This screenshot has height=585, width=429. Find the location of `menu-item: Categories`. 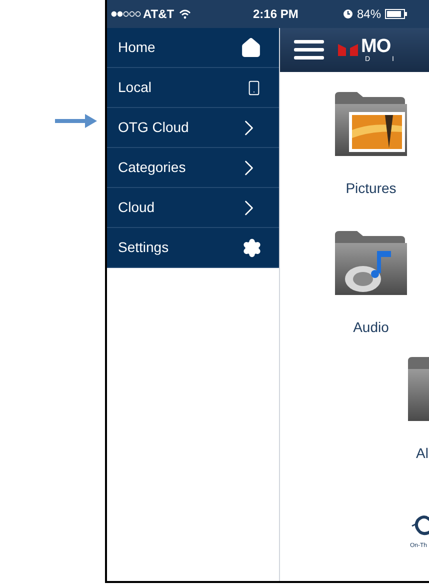

menu-item: Categories is located at coordinates (193, 168).